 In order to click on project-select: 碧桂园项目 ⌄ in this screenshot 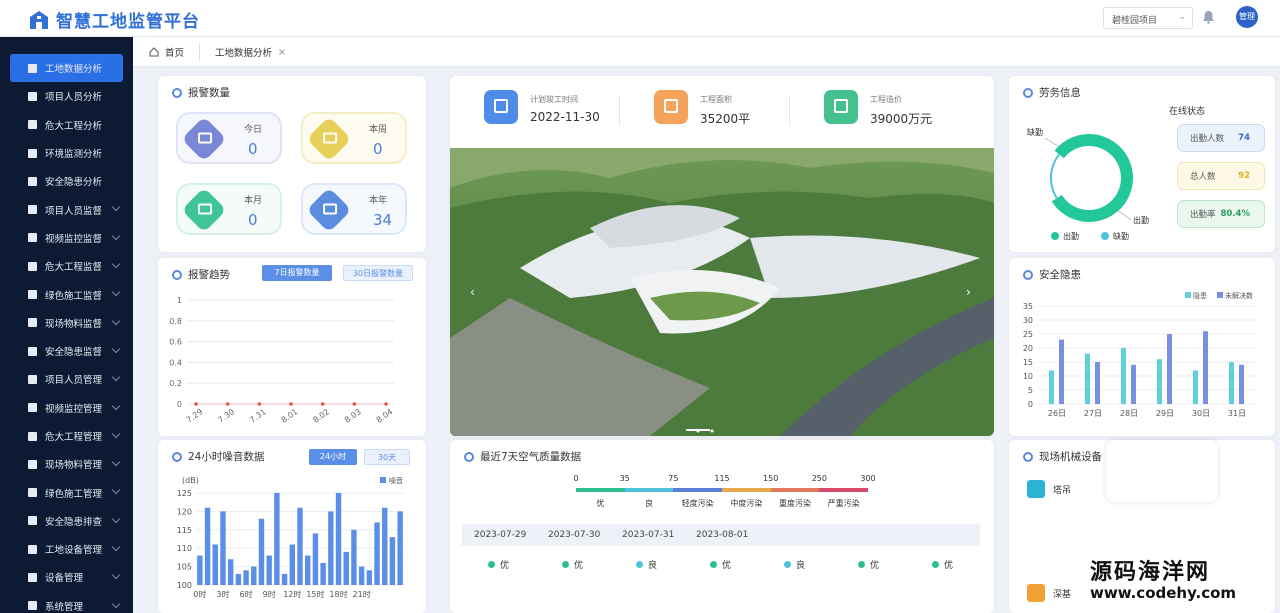, I will do `click(1148, 18)`.